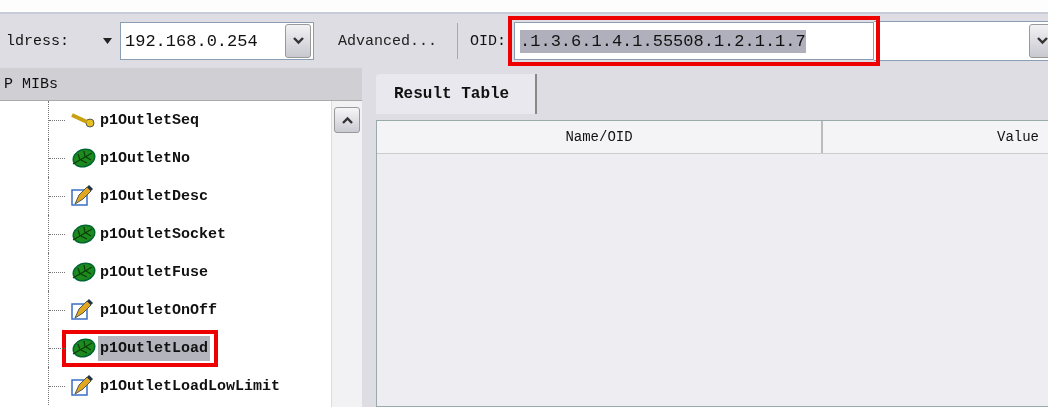 This screenshot has height=407, width=1048. Describe the element at coordinates (935, 137) in the screenshot. I see `column-header: Value` at that location.